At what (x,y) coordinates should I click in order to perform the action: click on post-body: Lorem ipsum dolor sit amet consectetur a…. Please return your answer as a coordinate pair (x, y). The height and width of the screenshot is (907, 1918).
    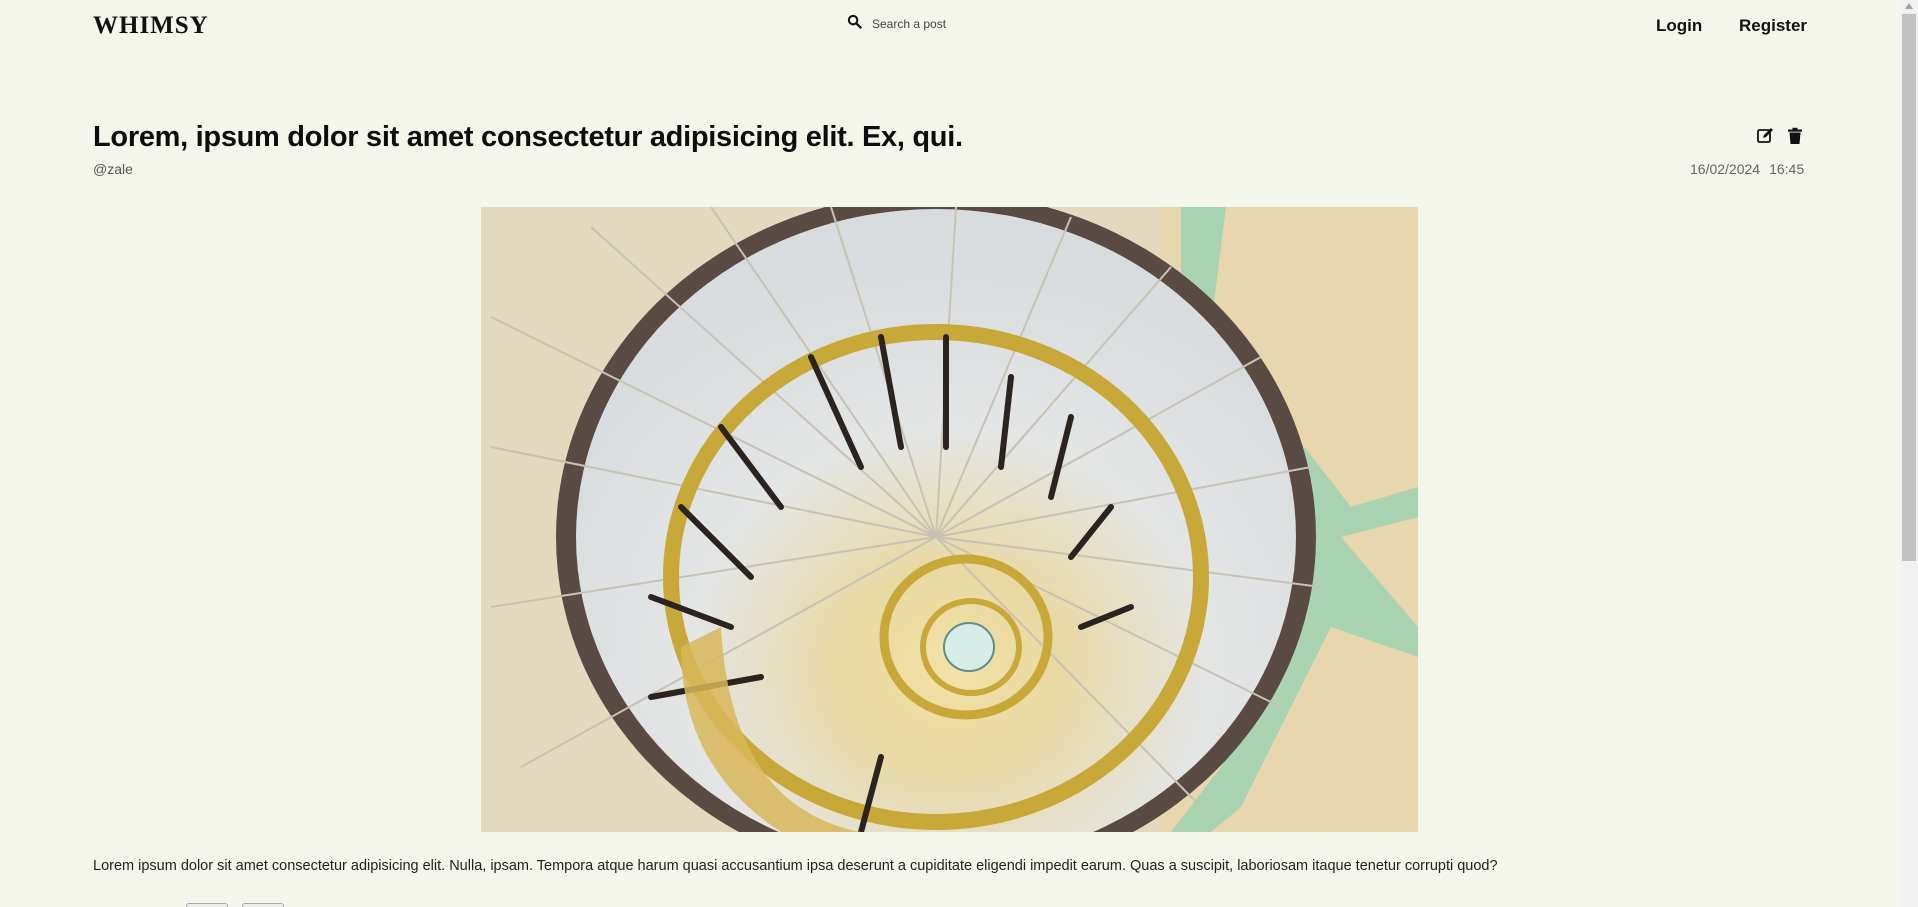
    Looking at the image, I should click on (795, 866).